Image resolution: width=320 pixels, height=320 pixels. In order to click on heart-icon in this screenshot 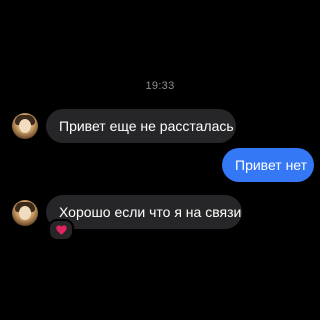, I will do `click(61, 230)`.